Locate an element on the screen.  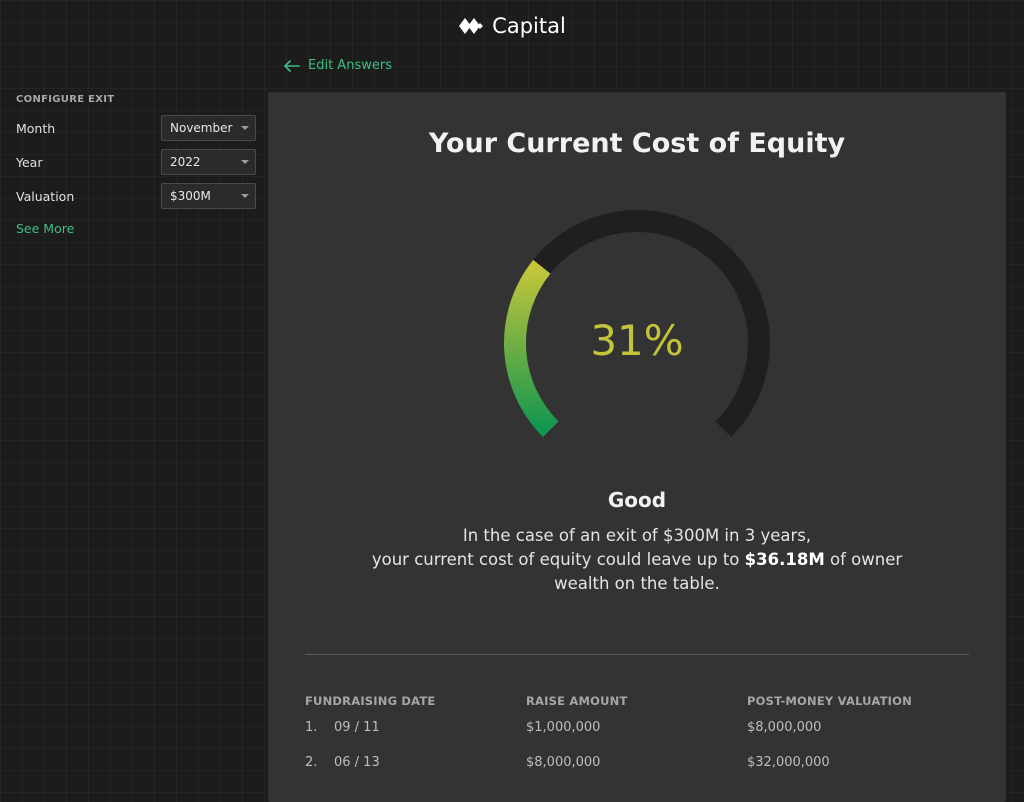
cell-date: 2. 06 / 13 is located at coordinates (415, 762).